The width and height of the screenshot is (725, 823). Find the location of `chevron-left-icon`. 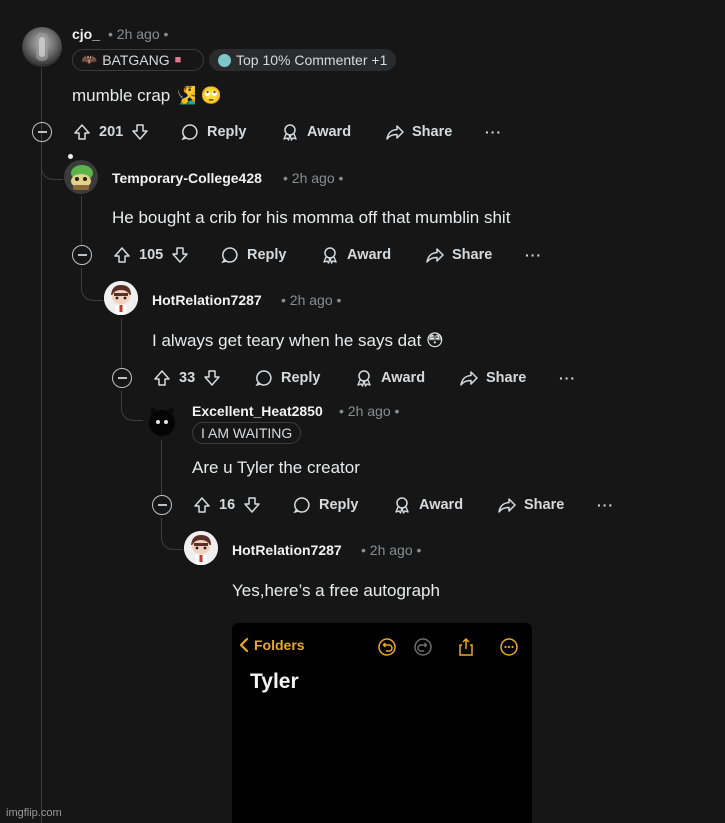

chevron-left-icon is located at coordinates (244, 645).